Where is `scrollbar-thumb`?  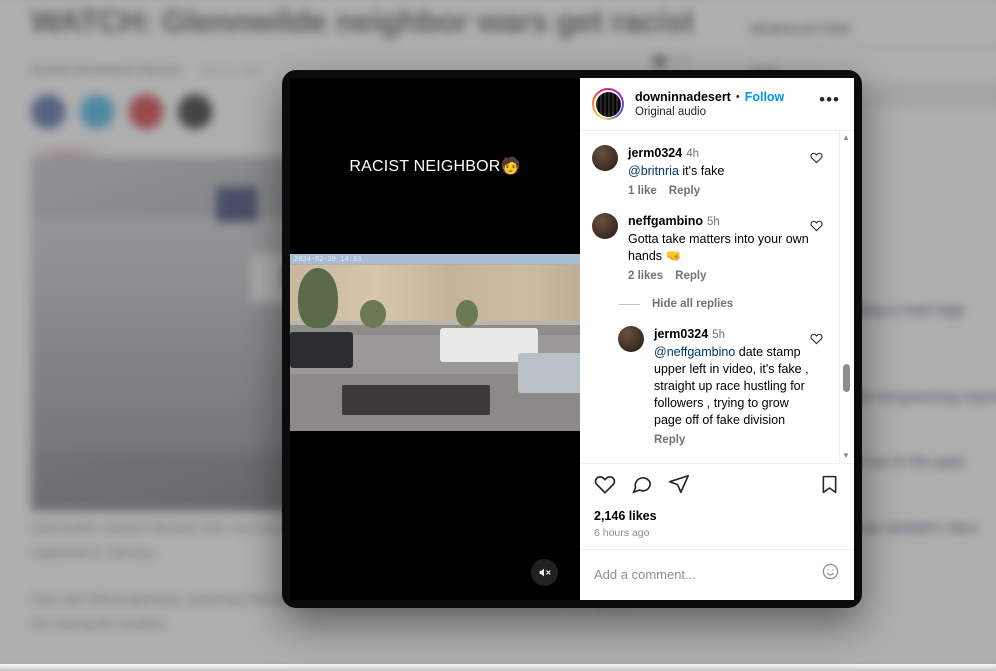 scrollbar-thumb is located at coordinates (846, 378).